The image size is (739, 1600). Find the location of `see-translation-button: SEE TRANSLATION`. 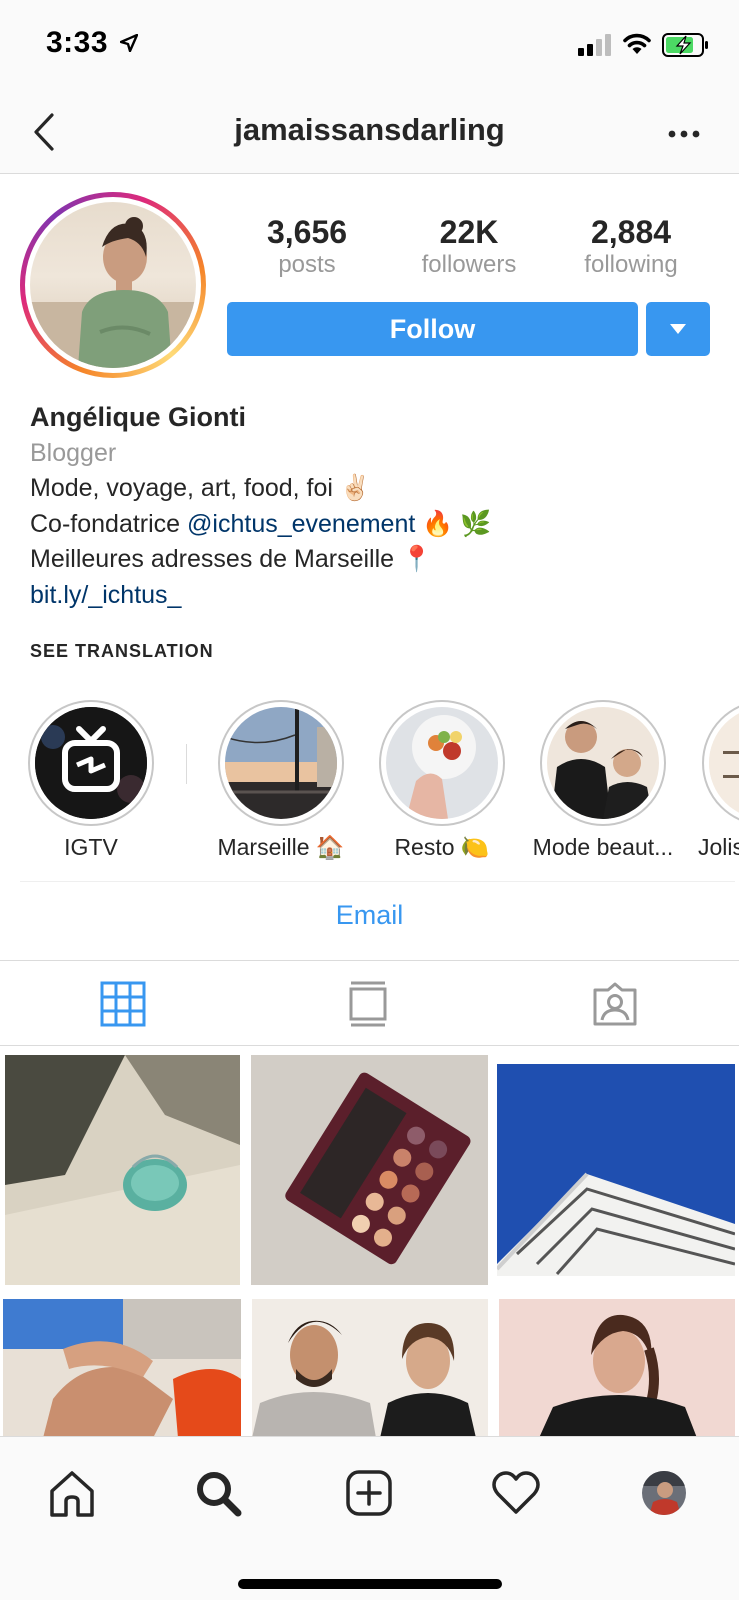

see-translation-button: SEE TRANSLATION is located at coordinates (122, 651).